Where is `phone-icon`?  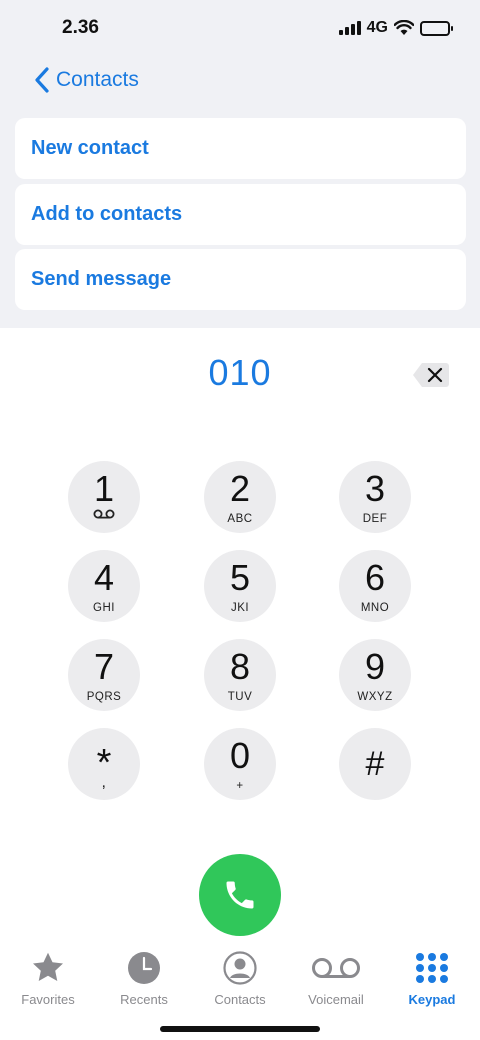 phone-icon is located at coordinates (240, 895).